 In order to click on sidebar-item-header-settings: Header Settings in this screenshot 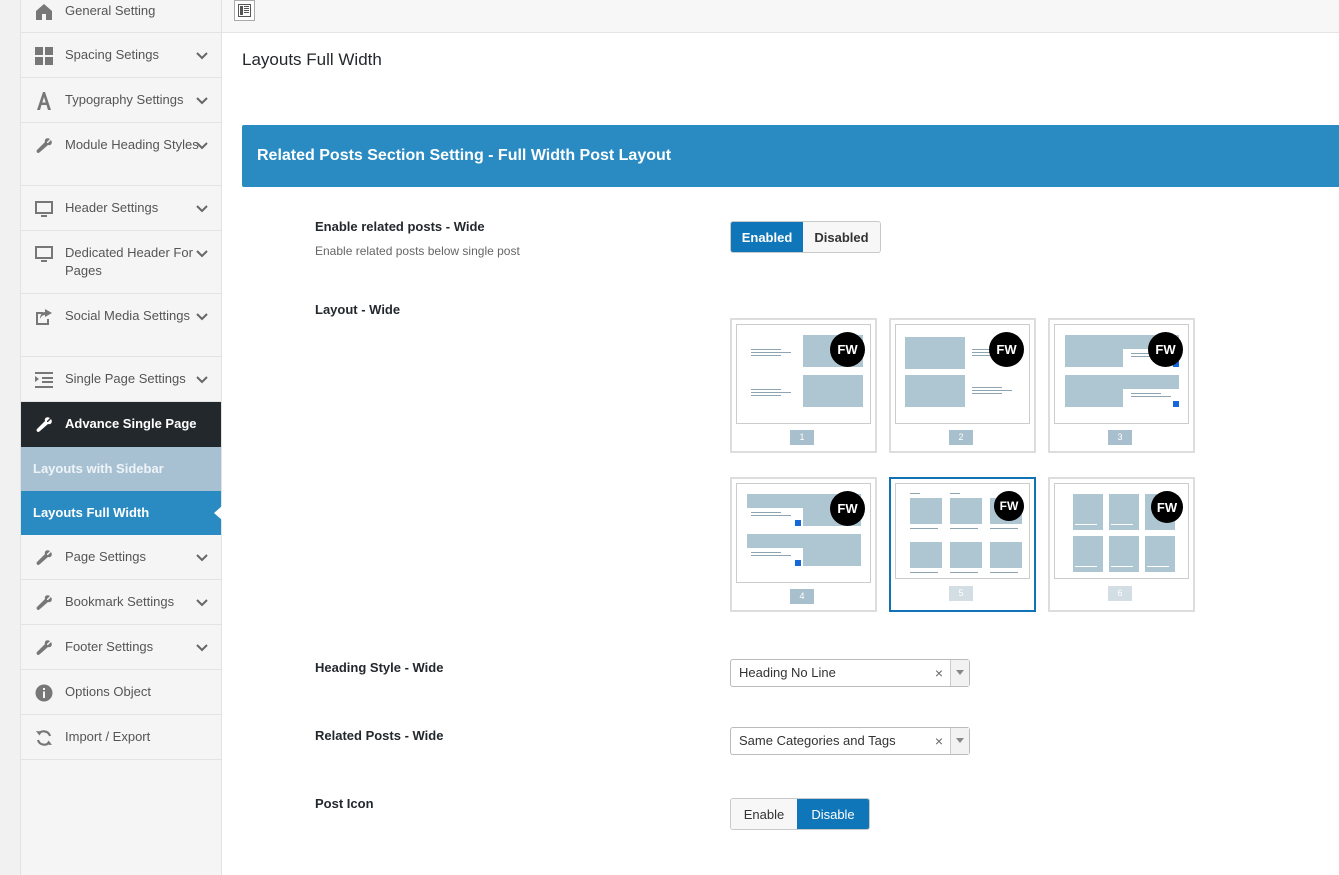, I will do `click(121, 208)`.